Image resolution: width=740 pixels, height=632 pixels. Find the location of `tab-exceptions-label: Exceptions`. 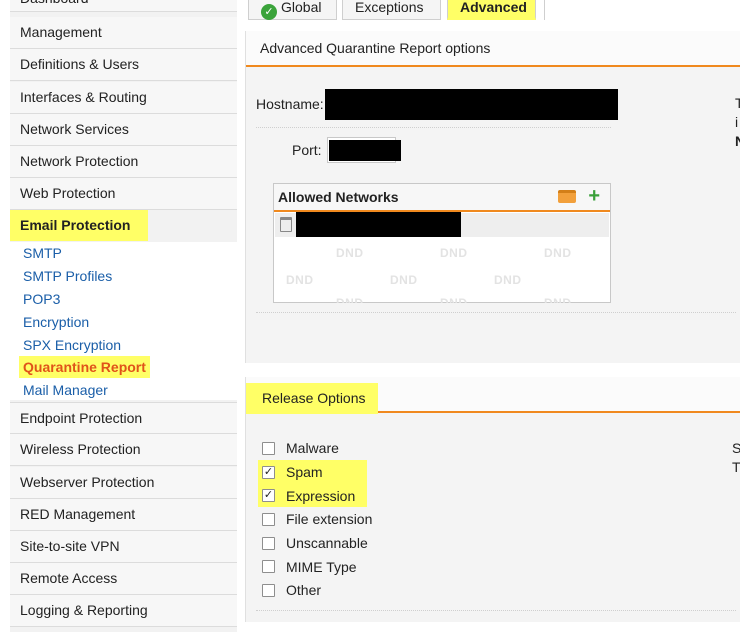

tab-exceptions-label: Exceptions is located at coordinates (389, 7).